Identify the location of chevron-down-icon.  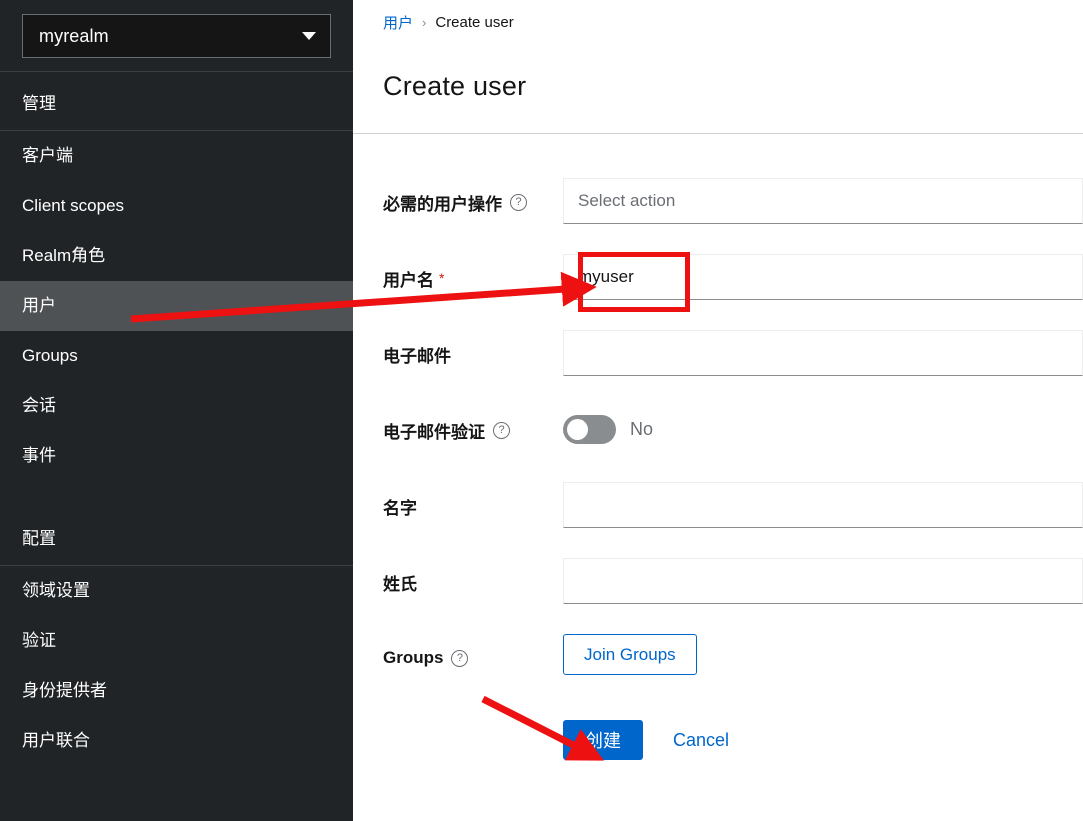
(309, 36).